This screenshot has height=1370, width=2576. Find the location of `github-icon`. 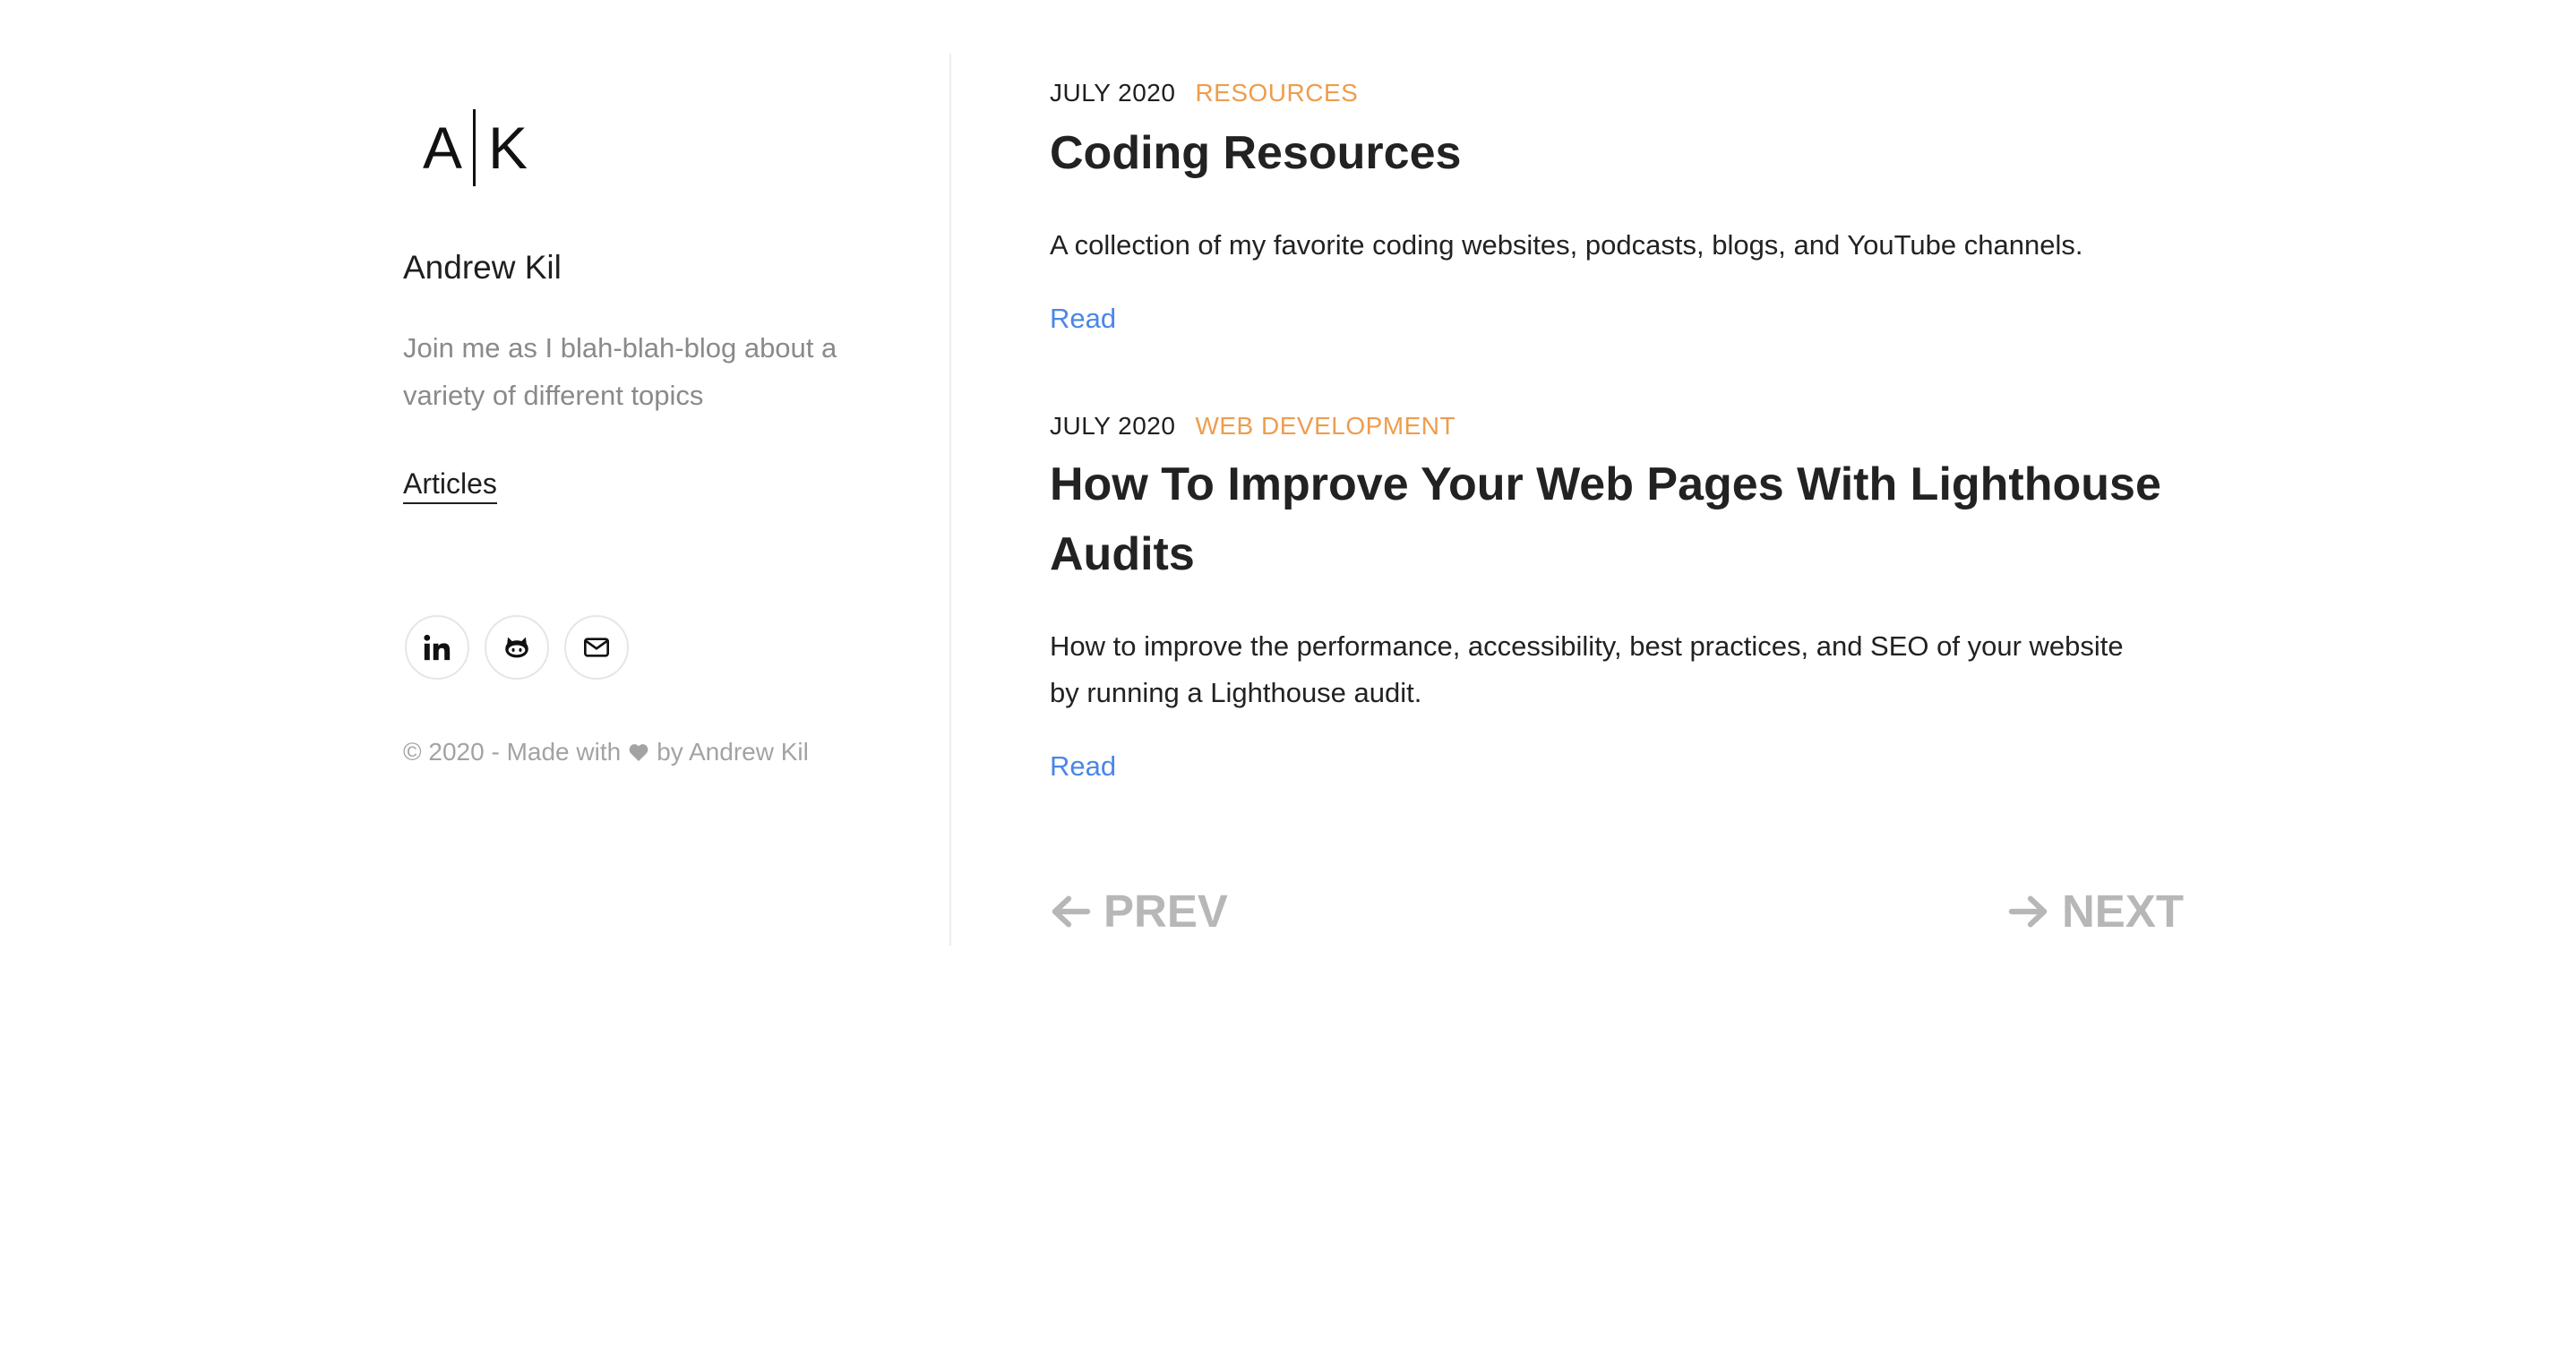

github-icon is located at coordinates (516, 648).